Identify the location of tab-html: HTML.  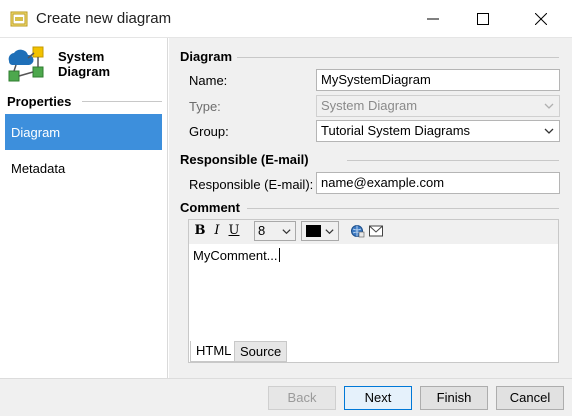
(214, 351).